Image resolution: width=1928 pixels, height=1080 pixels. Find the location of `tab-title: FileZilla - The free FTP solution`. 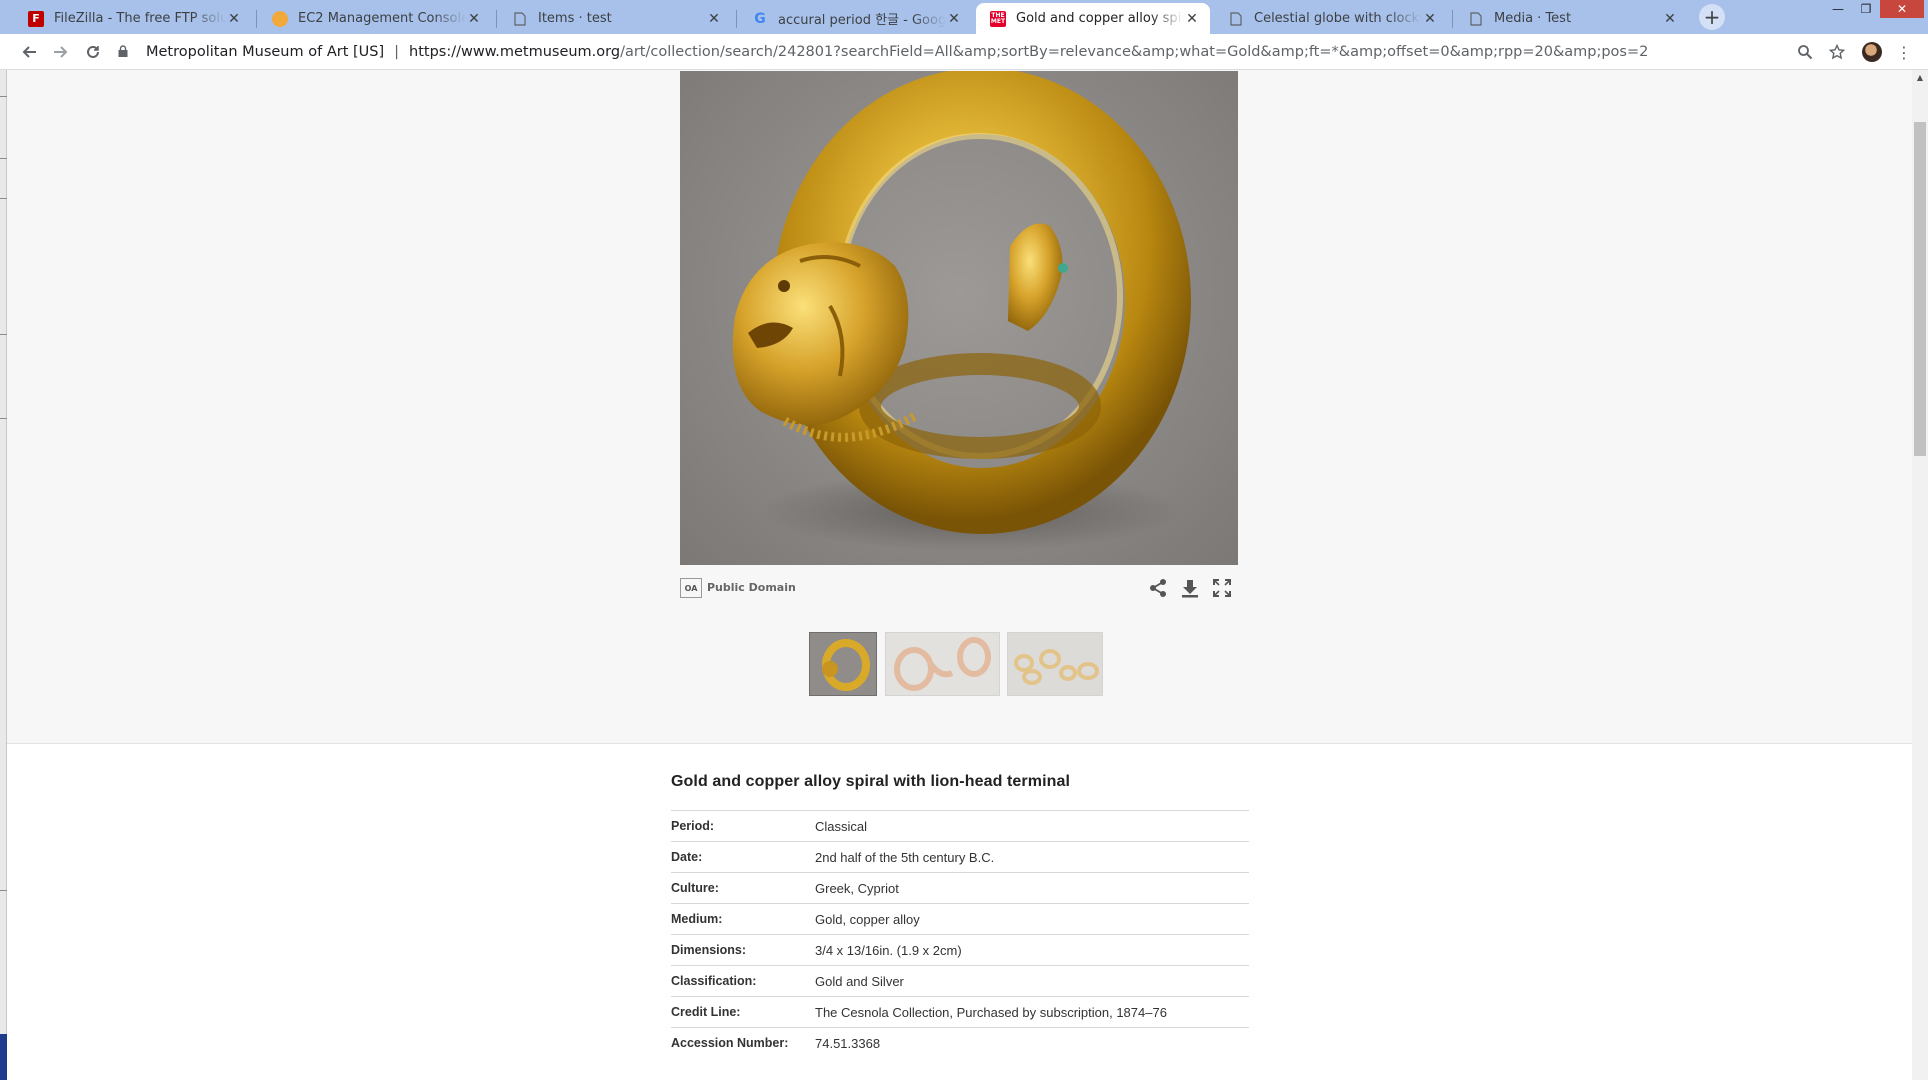

tab-title: FileZilla - The free FTP solution is located at coordinates (140, 18).